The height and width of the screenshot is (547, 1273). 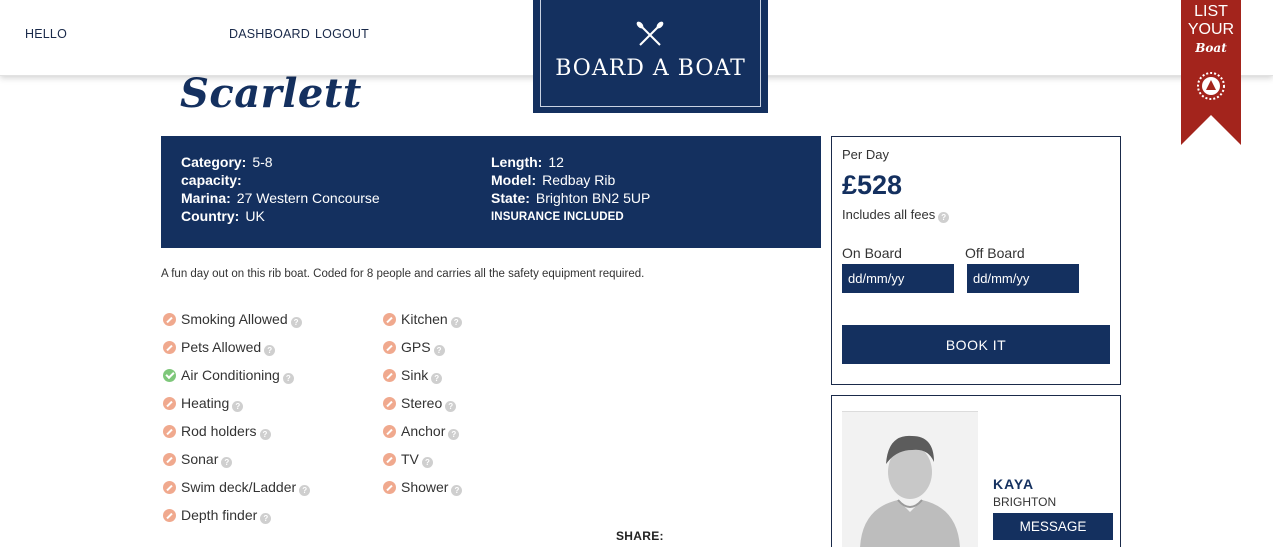 What do you see at coordinates (517, 162) in the screenshot?
I see `spec-label: Length:` at bounding box center [517, 162].